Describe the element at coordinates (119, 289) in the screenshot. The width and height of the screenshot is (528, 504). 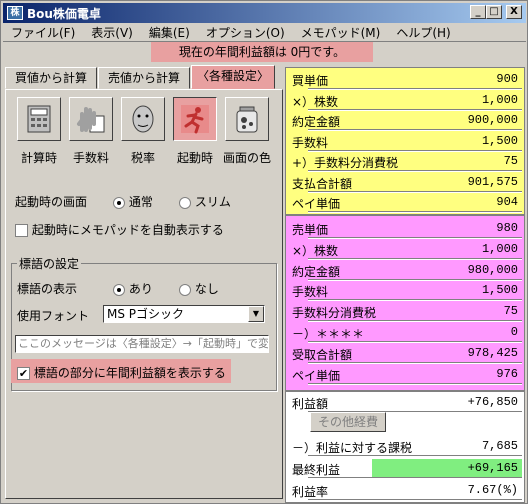
I see `radio-motto-on-indicator` at that location.